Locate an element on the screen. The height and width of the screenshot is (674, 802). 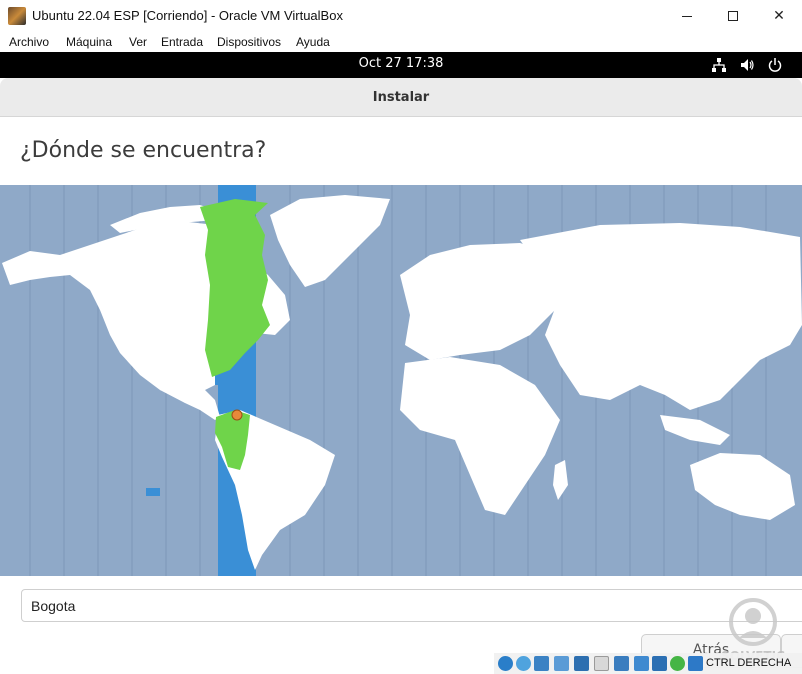
network-icon is located at coordinates (719, 65).